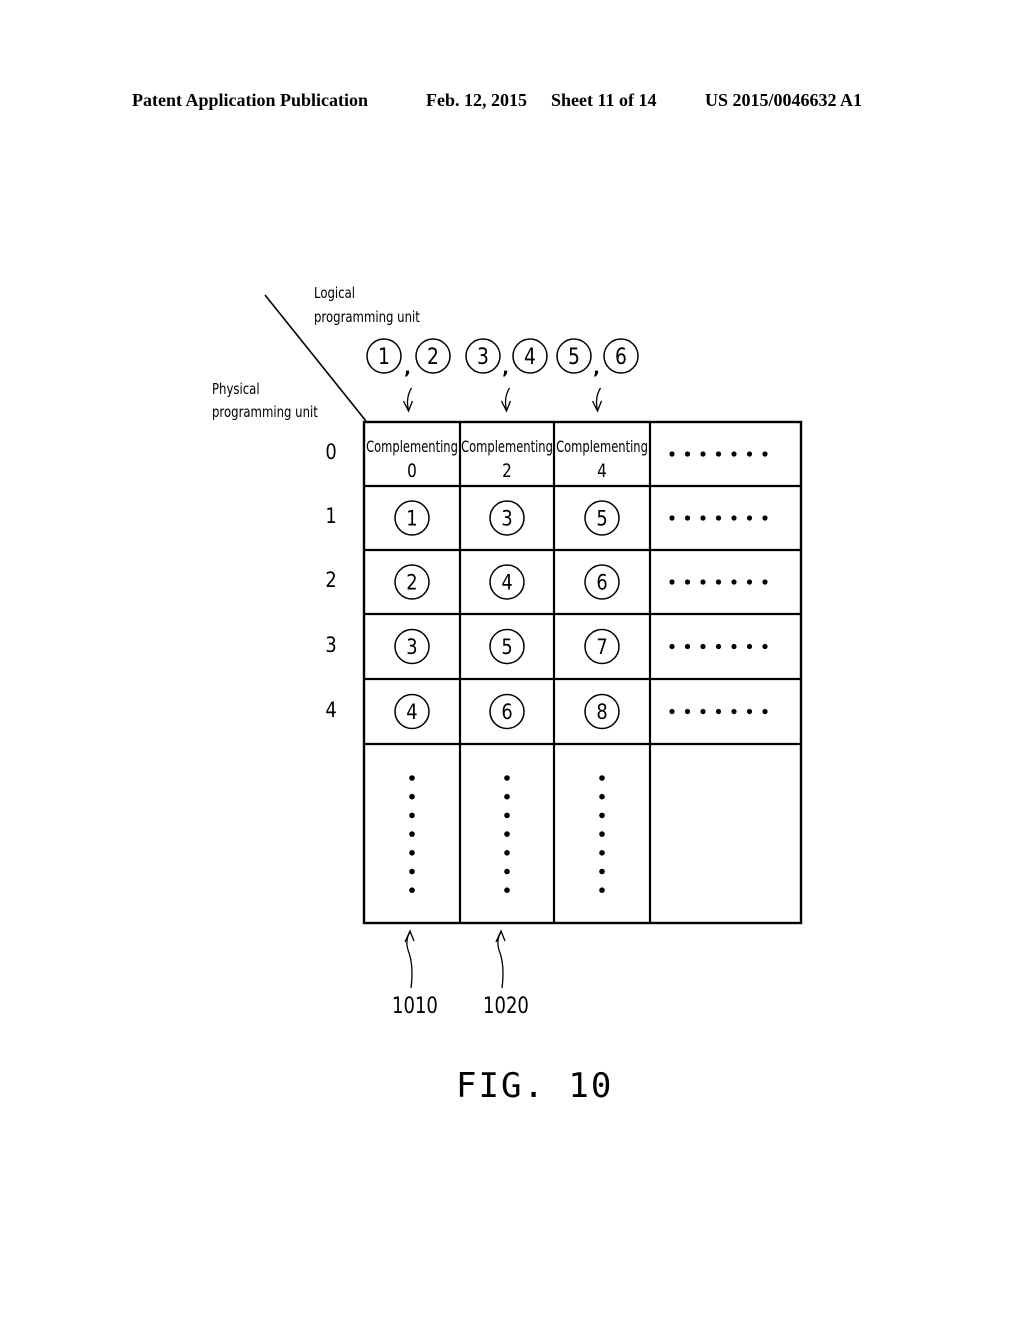  What do you see at coordinates (530, 356) in the screenshot?
I see `logical-unit-4-number: 4` at bounding box center [530, 356].